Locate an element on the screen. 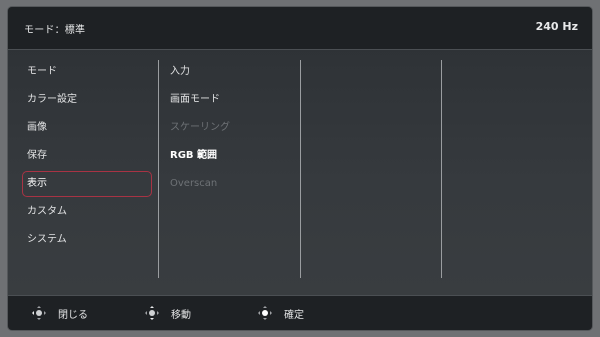 The height and width of the screenshot is (337, 600). submenu-item-rgb-range: RGB 範囲 is located at coordinates (231, 156).